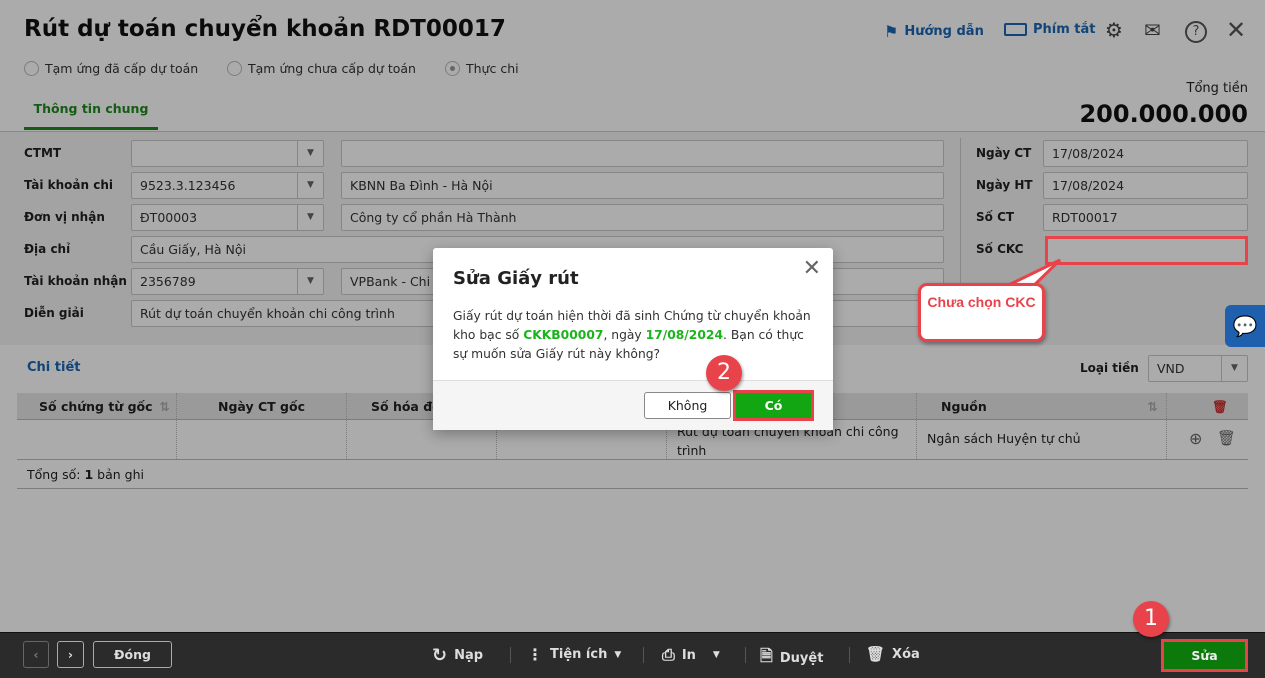 This screenshot has width=1265, height=678. What do you see at coordinates (132, 654) in the screenshot?
I see `close-button: Đóng` at bounding box center [132, 654].